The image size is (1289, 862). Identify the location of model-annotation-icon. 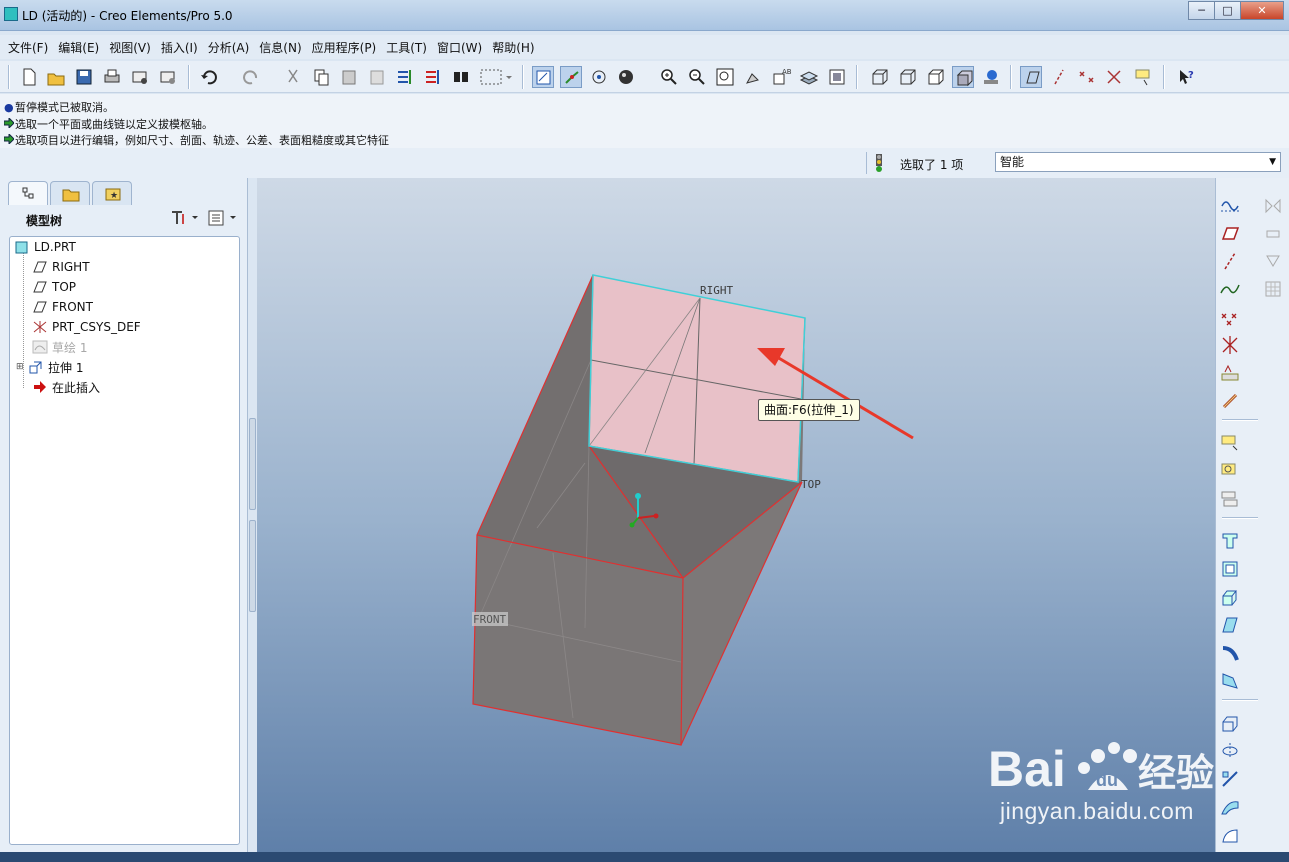
(1230, 471).